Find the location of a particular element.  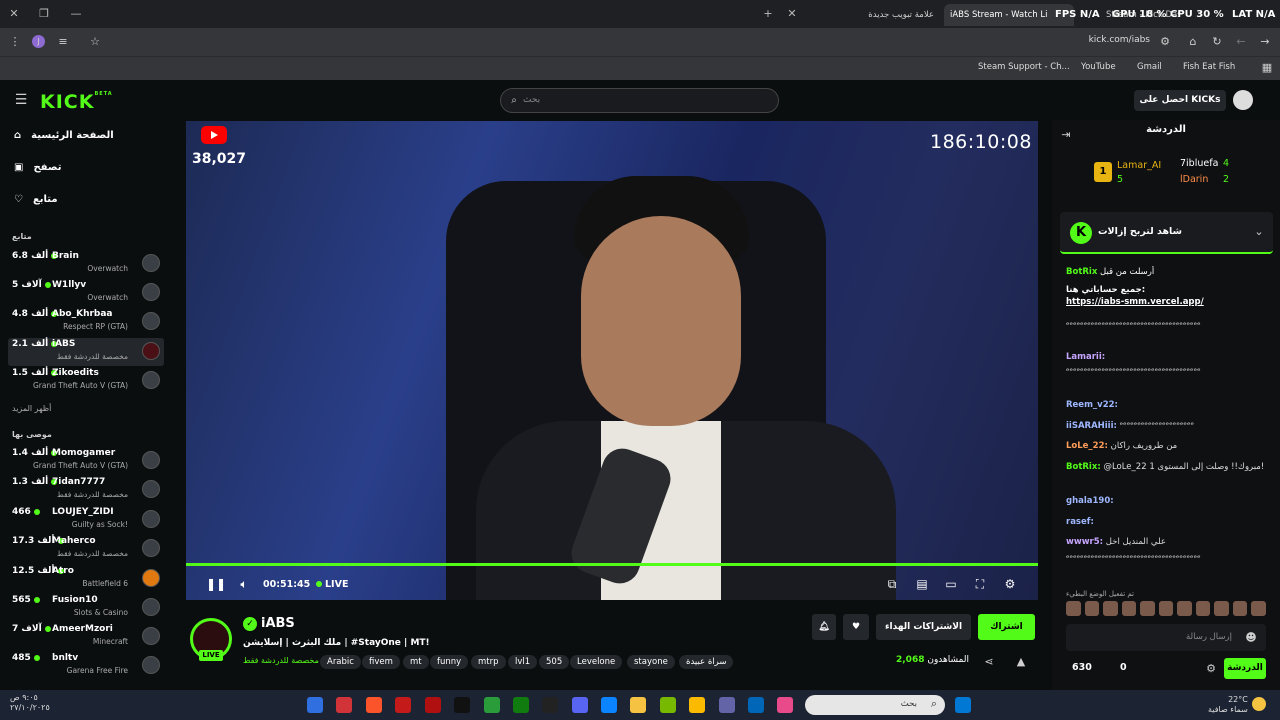

apps-grid-icon: ▦ is located at coordinates (1267, 68).